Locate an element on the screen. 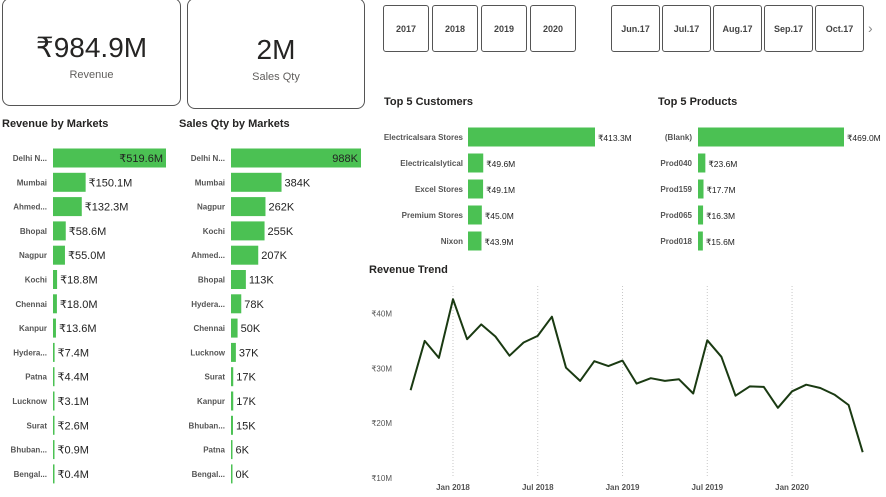 This screenshot has height=497, width=886. x-tick-label: Jan 2018 is located at coordinates (453, 487).